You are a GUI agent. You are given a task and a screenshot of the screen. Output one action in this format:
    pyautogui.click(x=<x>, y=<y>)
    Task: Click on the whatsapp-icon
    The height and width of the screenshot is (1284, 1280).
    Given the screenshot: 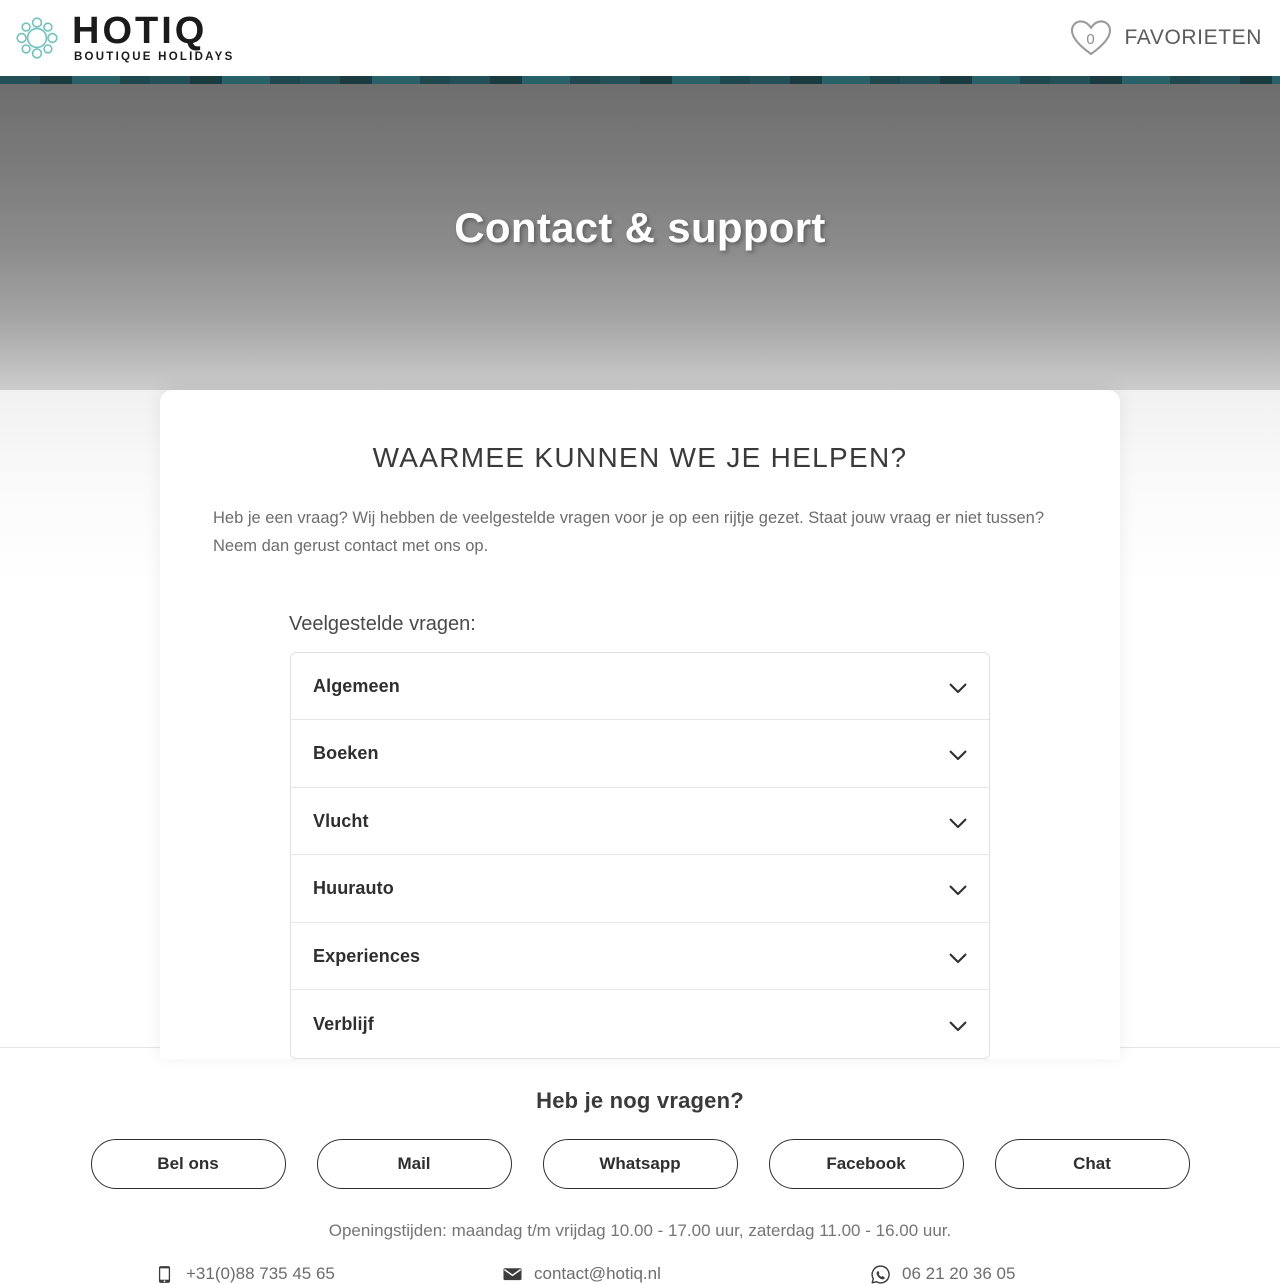 What is the action you would take?
    pyautogui.click(x=880, y=1274)
    